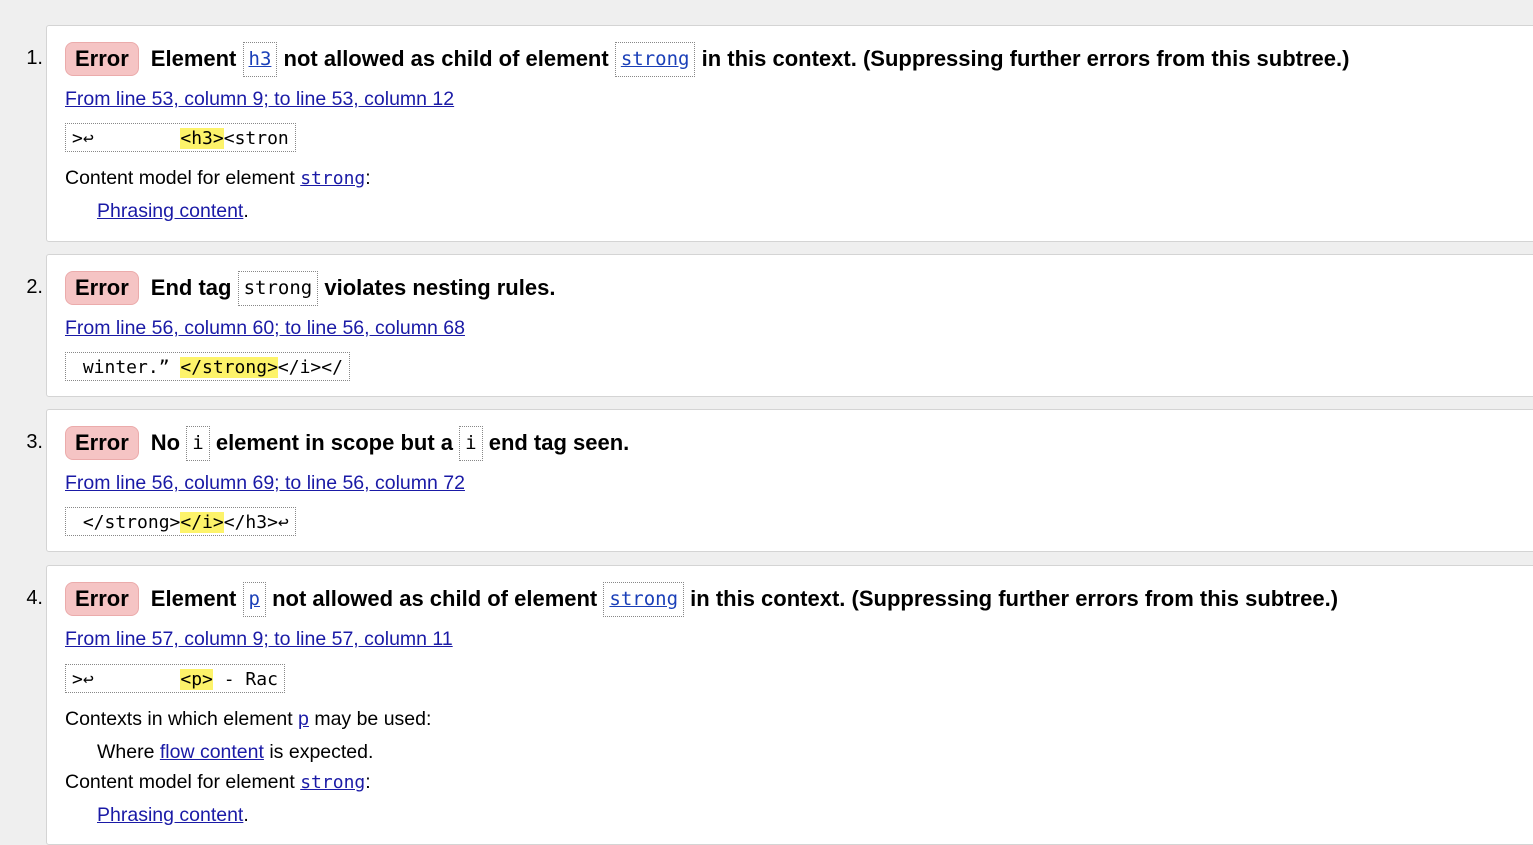 The width and height of the screenshot is (1533, 845). I want to click on element-code-link: h3, so click(260, 59).